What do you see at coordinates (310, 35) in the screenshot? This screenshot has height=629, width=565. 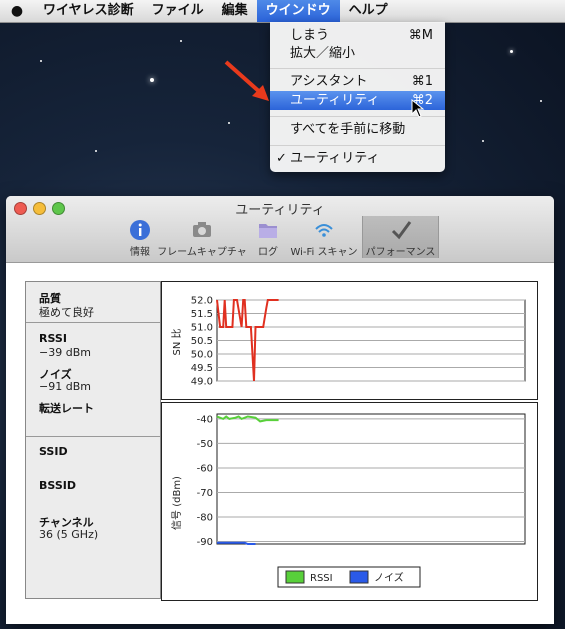 I see `menu-item-label: しまう` at bounding box center [310, 35].